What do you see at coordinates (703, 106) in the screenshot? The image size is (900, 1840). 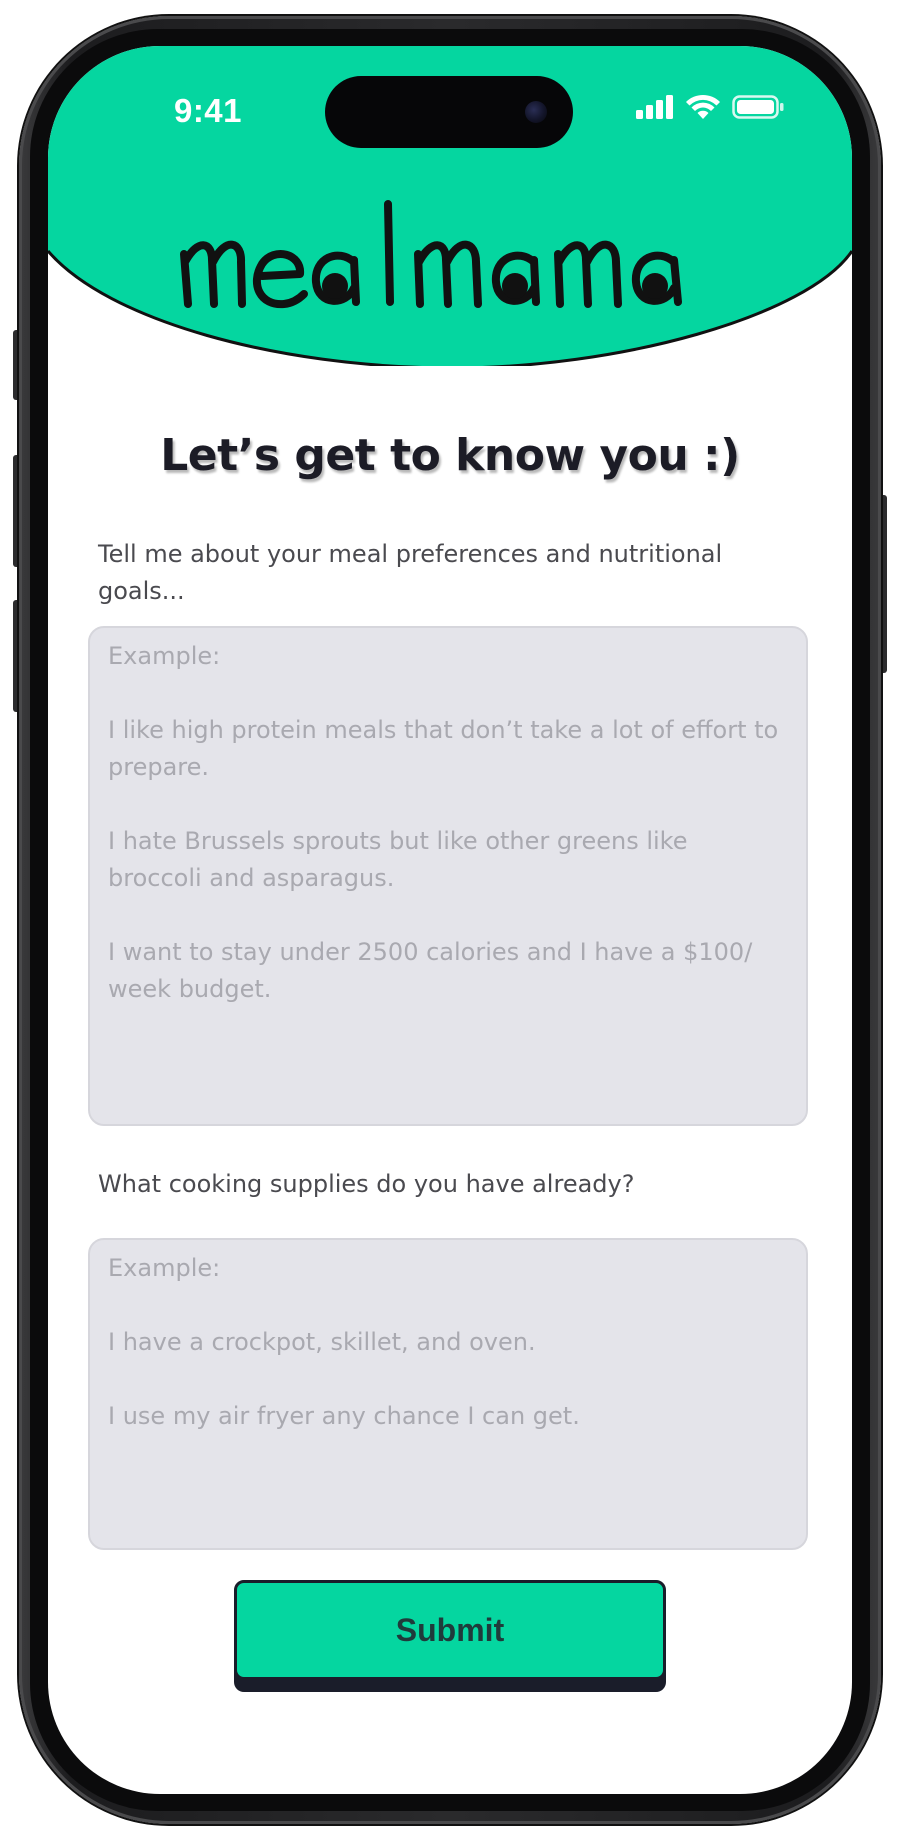 I see `wifi-icon` at bounding box center [703, 106].